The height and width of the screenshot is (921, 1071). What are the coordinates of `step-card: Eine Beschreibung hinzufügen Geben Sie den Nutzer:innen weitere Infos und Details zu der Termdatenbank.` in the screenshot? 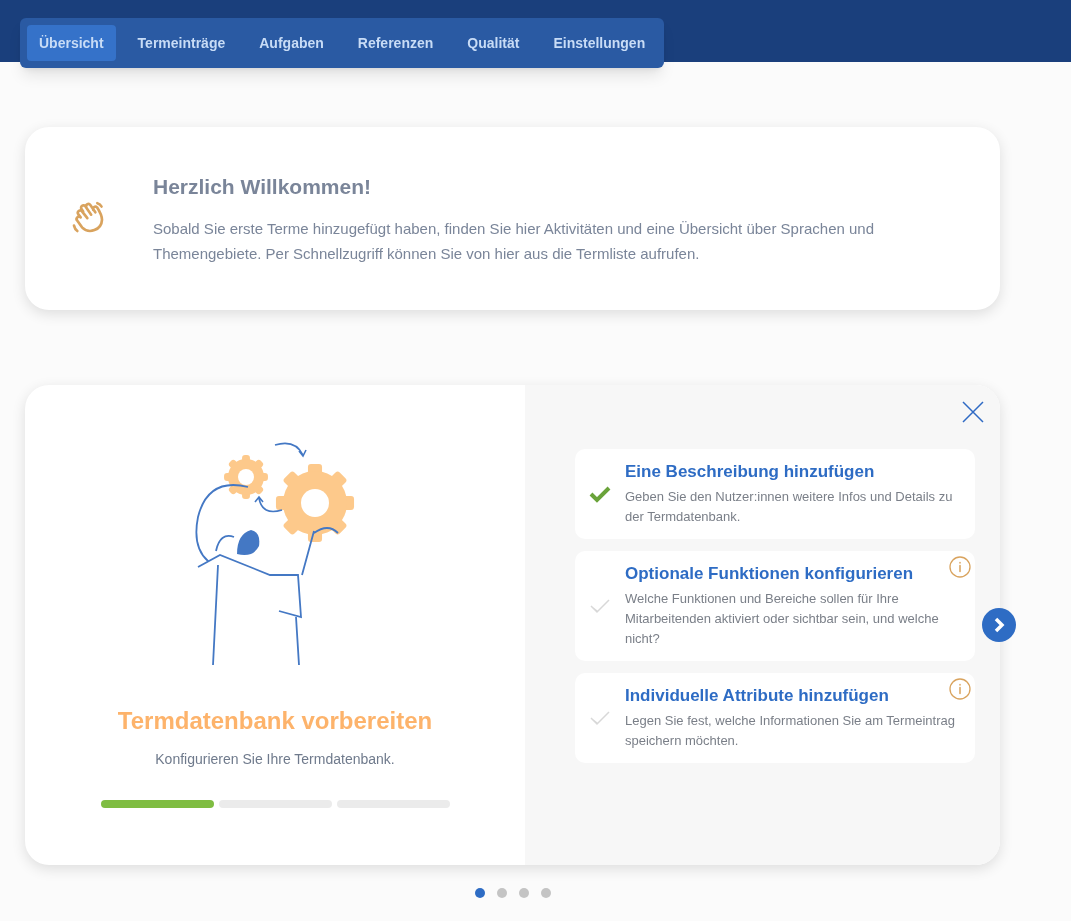 It's located at (775, 494).